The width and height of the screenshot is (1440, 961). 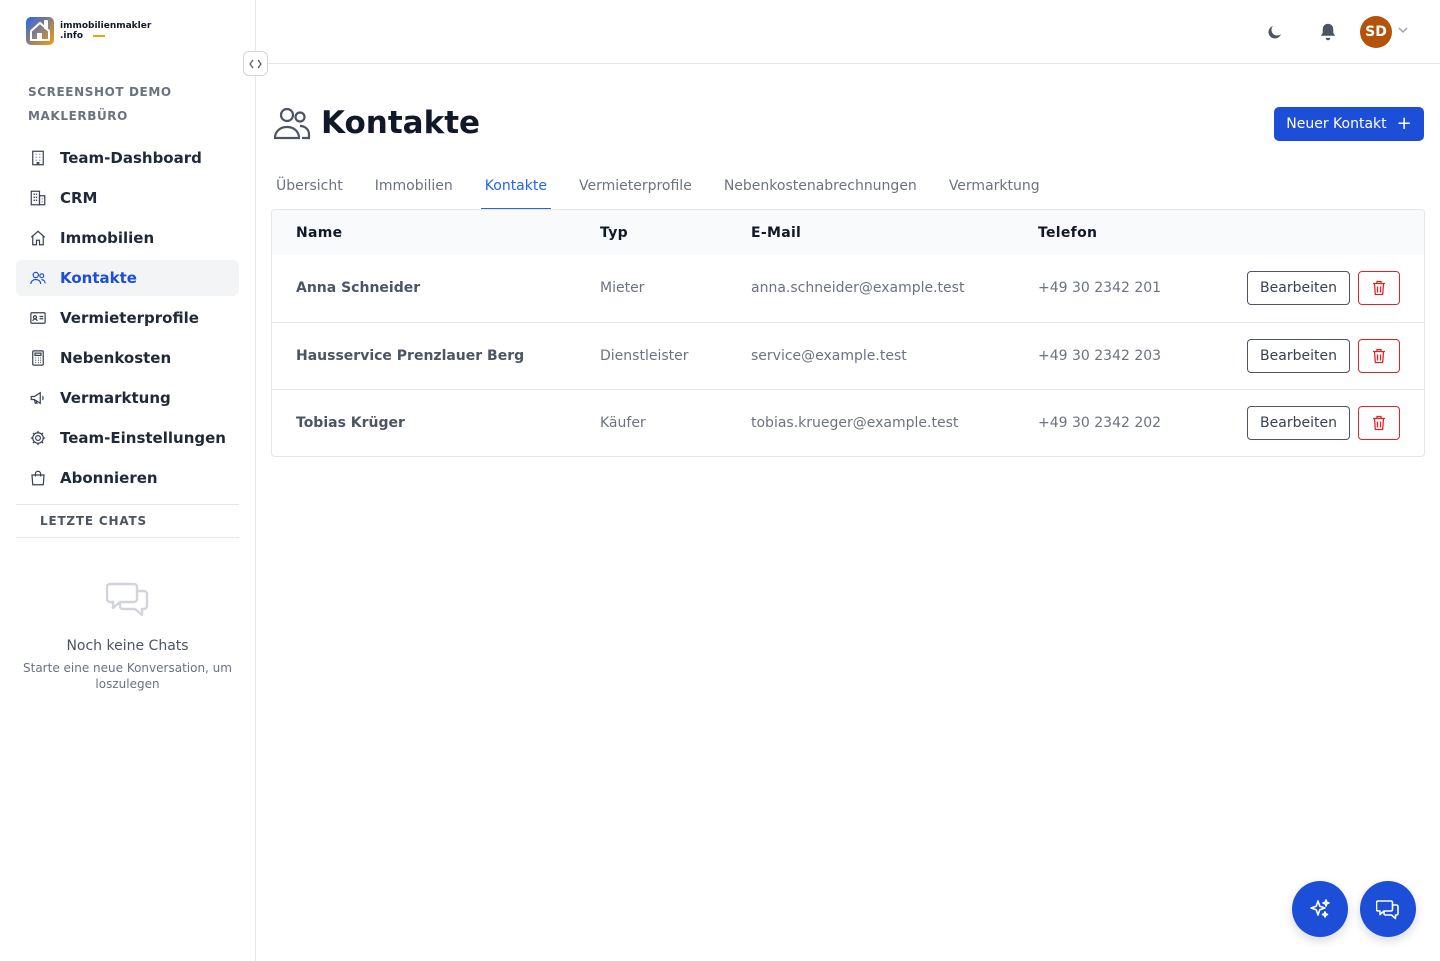 What do you see at coordinates (848, 32) in the screenshot?
I see `top-bar: SD` at bounding box center [848, 32].